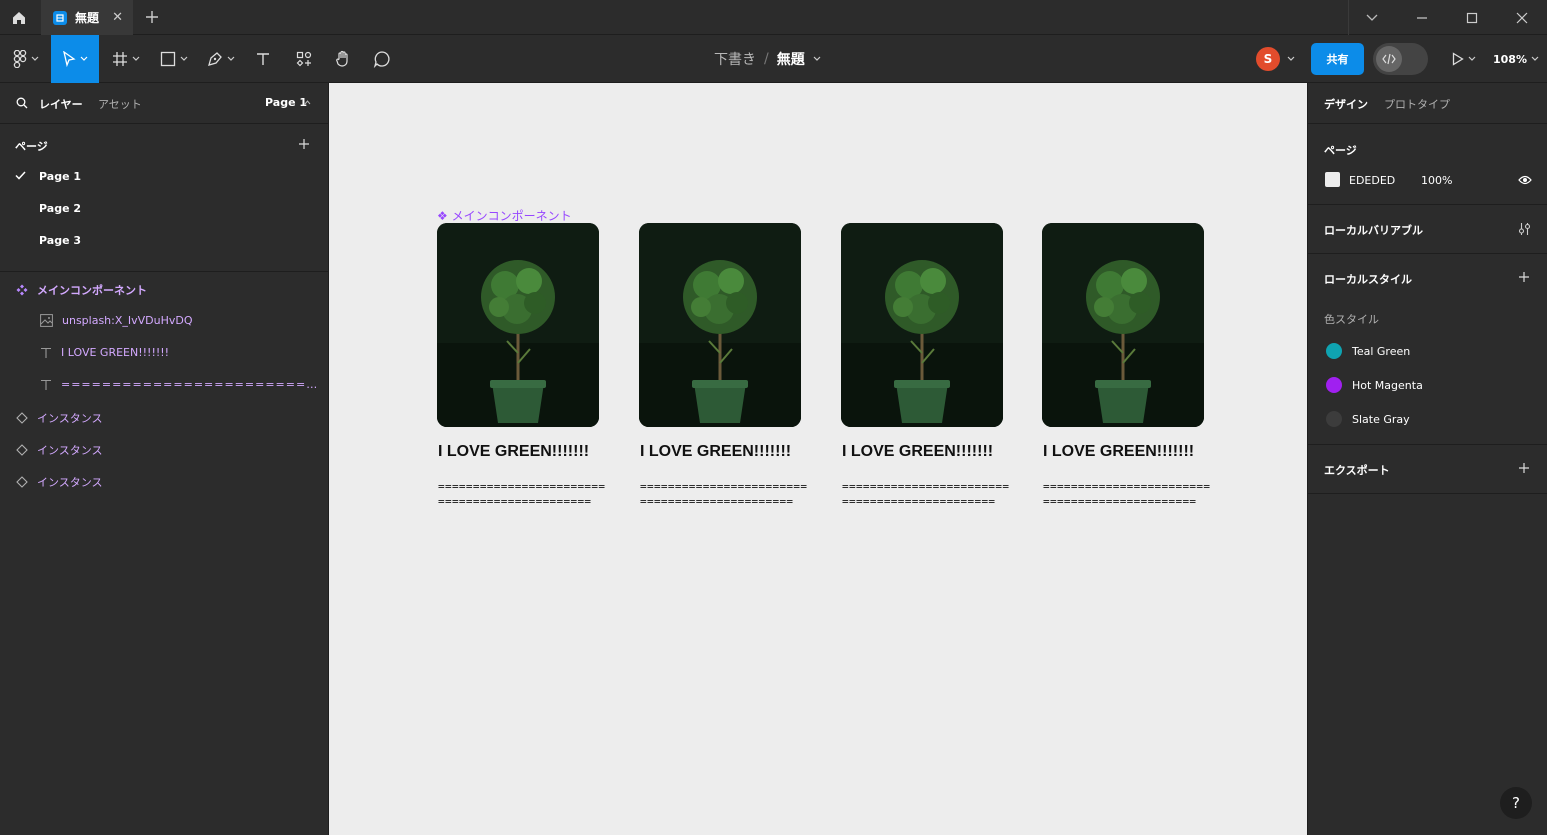 The image size is (1547, 835). What do you see at coordinates (60, 208) in the screenshot?
I see `page-item-2: Page 2` at bounding box center [60, 208].